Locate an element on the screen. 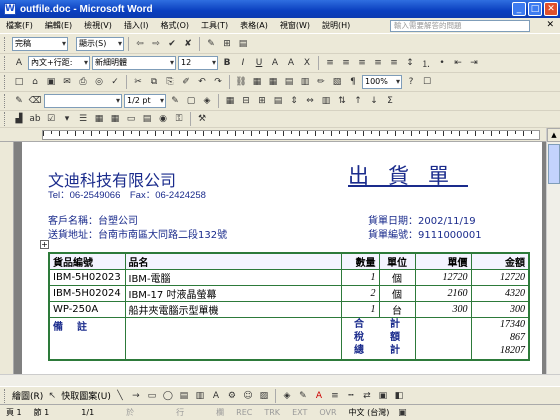  product-name-cell: IBM-電腦 is located at coordinates (233, 277).